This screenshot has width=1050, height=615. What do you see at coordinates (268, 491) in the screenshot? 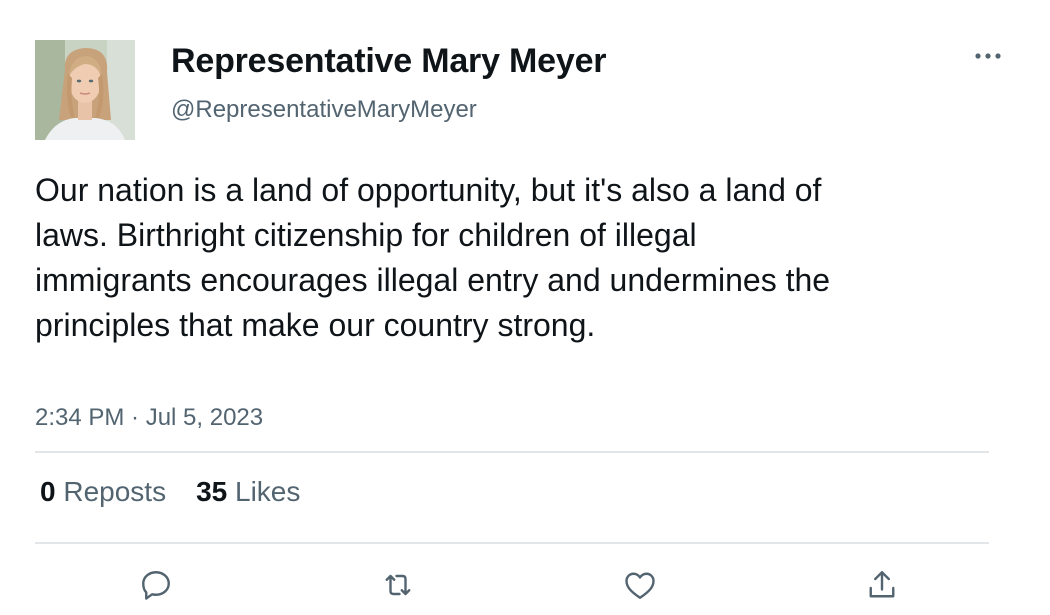
I see `likes-label: Likes` at bounding box center [268, 491].